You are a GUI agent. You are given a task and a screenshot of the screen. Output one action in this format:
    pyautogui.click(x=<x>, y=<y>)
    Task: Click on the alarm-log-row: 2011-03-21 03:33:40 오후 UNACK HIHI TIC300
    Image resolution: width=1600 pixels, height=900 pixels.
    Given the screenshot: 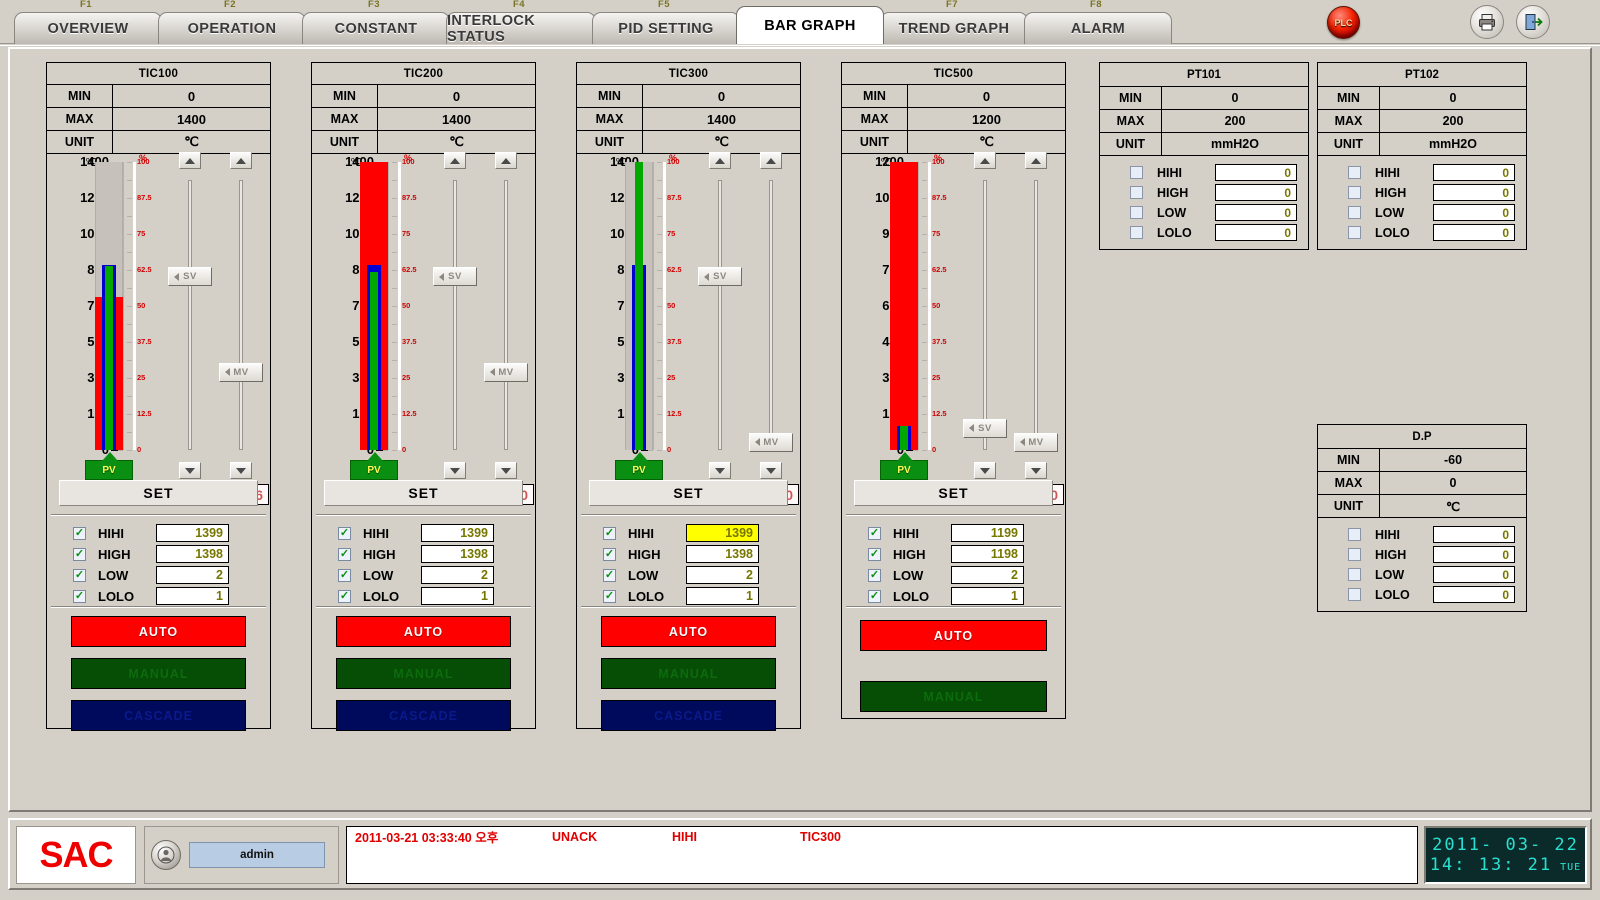 What is the action you would take?
    pyautogui.click(x=882, y=836)
    